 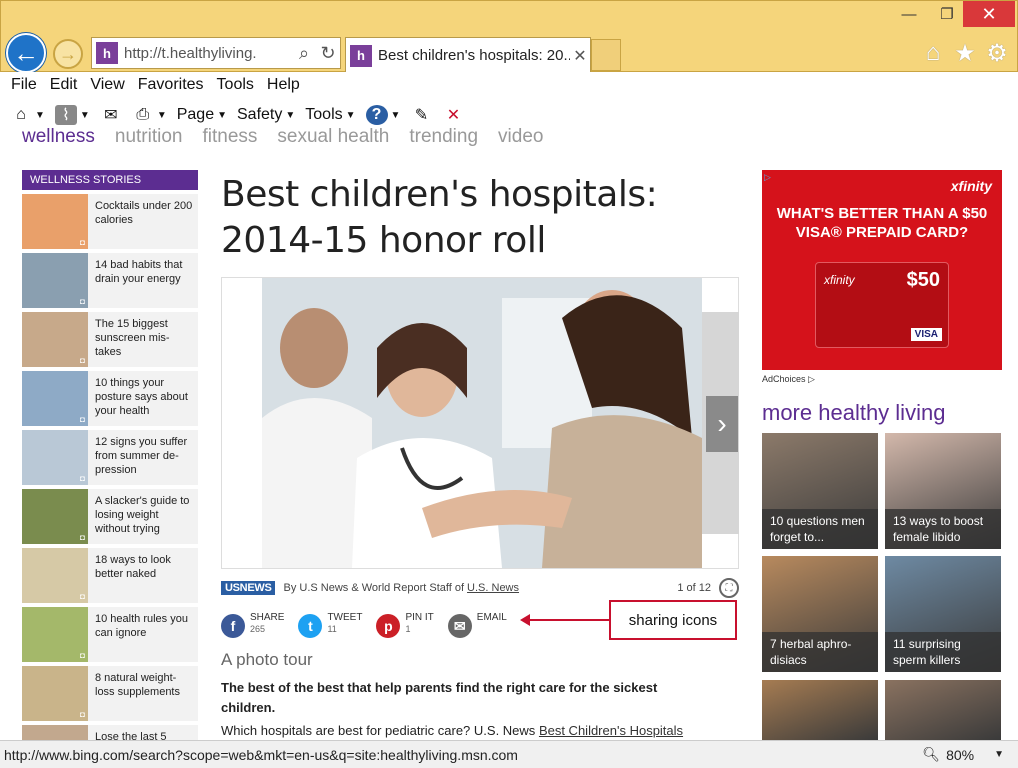 I want to click on command-bar: ⌂ ▼ ⌇ ▼ ✉ ⎙ ▼ Page ▼ Safety ▼ Tools ▼ ? ▼ ✎ ✕, so click(x=509, y=115).